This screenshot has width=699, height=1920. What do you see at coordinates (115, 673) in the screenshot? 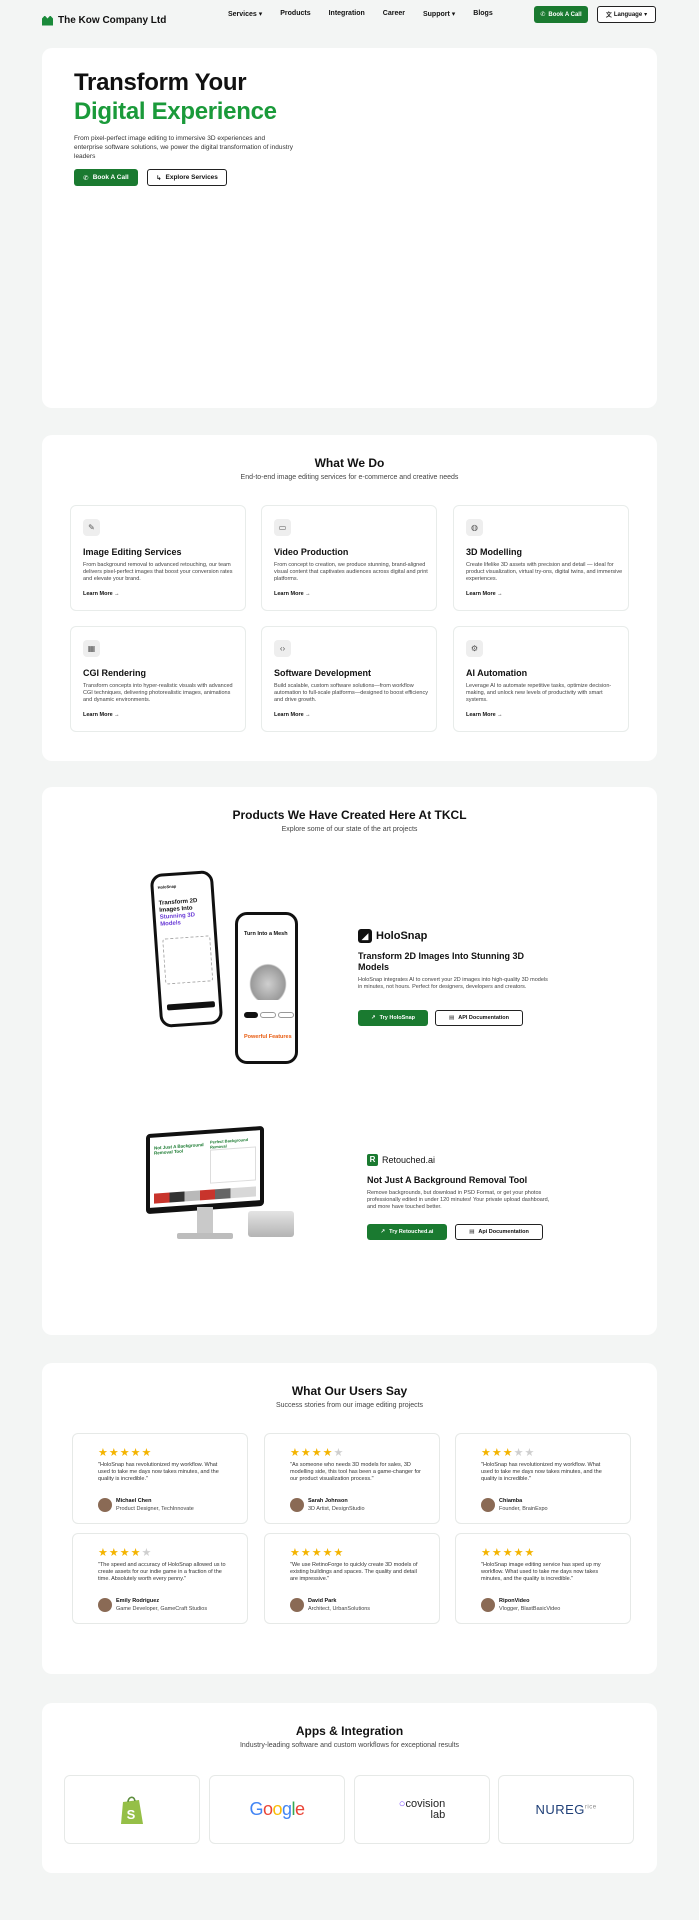
I see `service-title: CGI Rendering` at bounding box center [115, 673].